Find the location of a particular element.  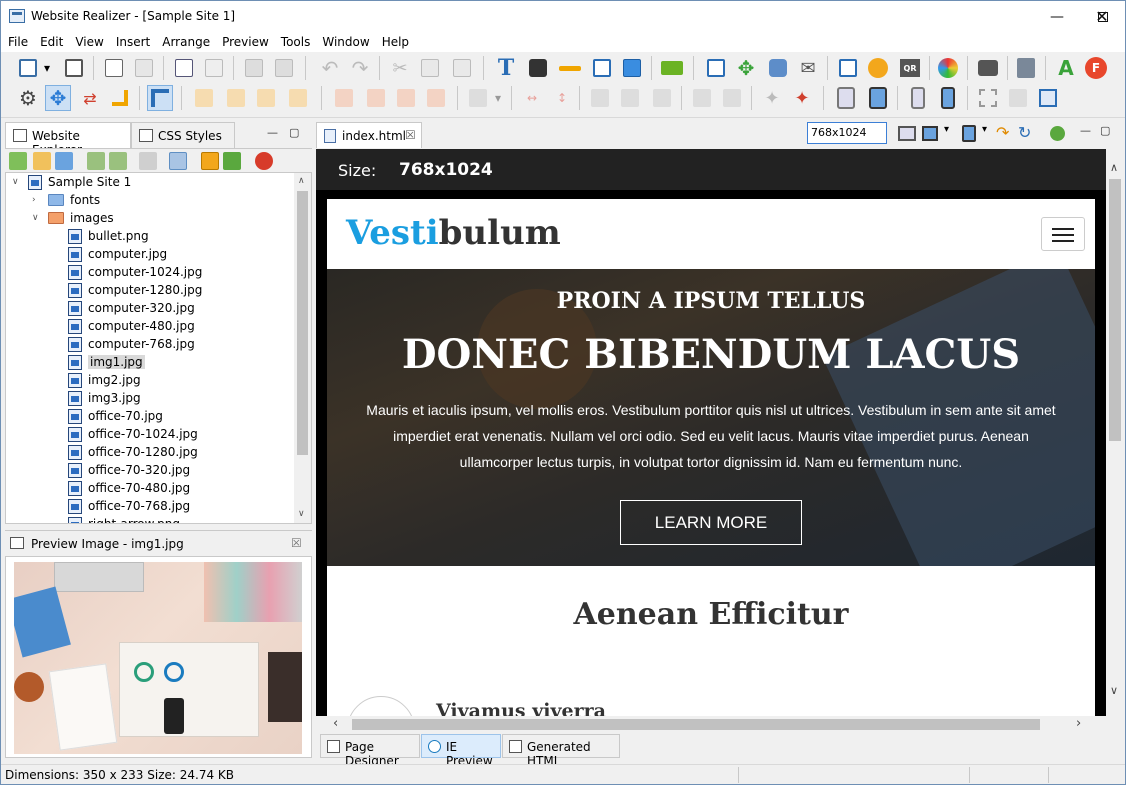

menu-arrange: Arrange is located at coordinates (185, 40).